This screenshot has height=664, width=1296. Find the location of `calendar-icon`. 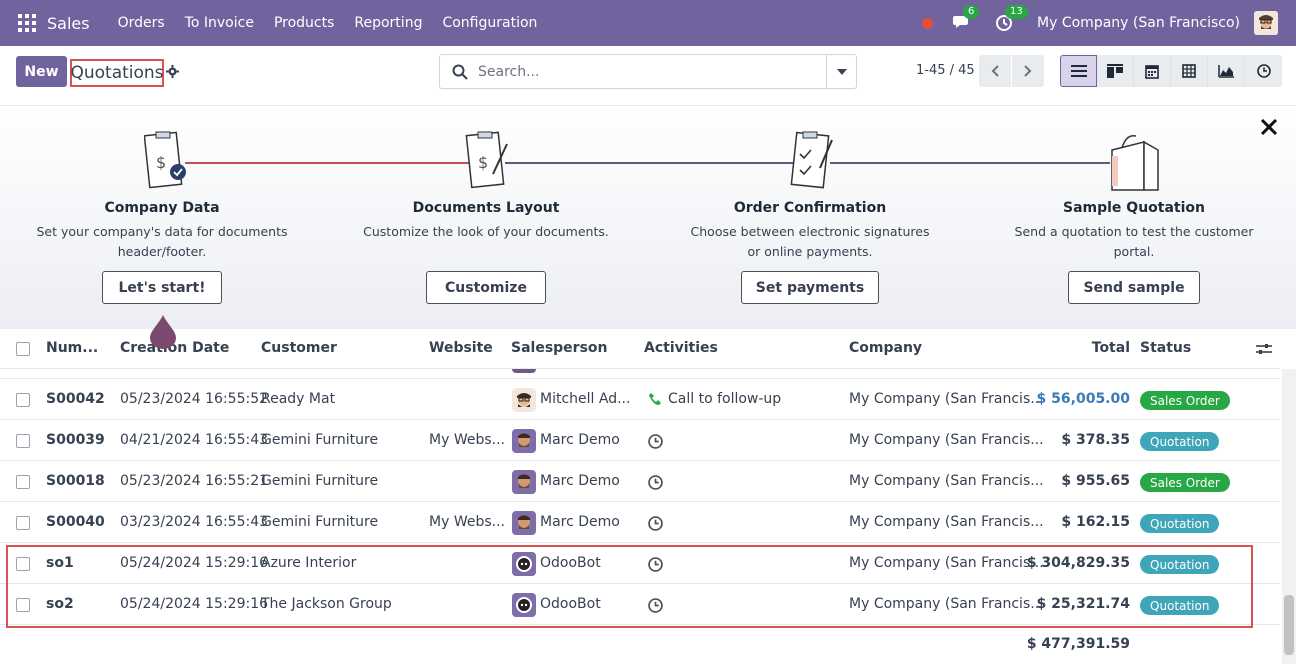

calendar-icon is located at coordinates (1152, 71).